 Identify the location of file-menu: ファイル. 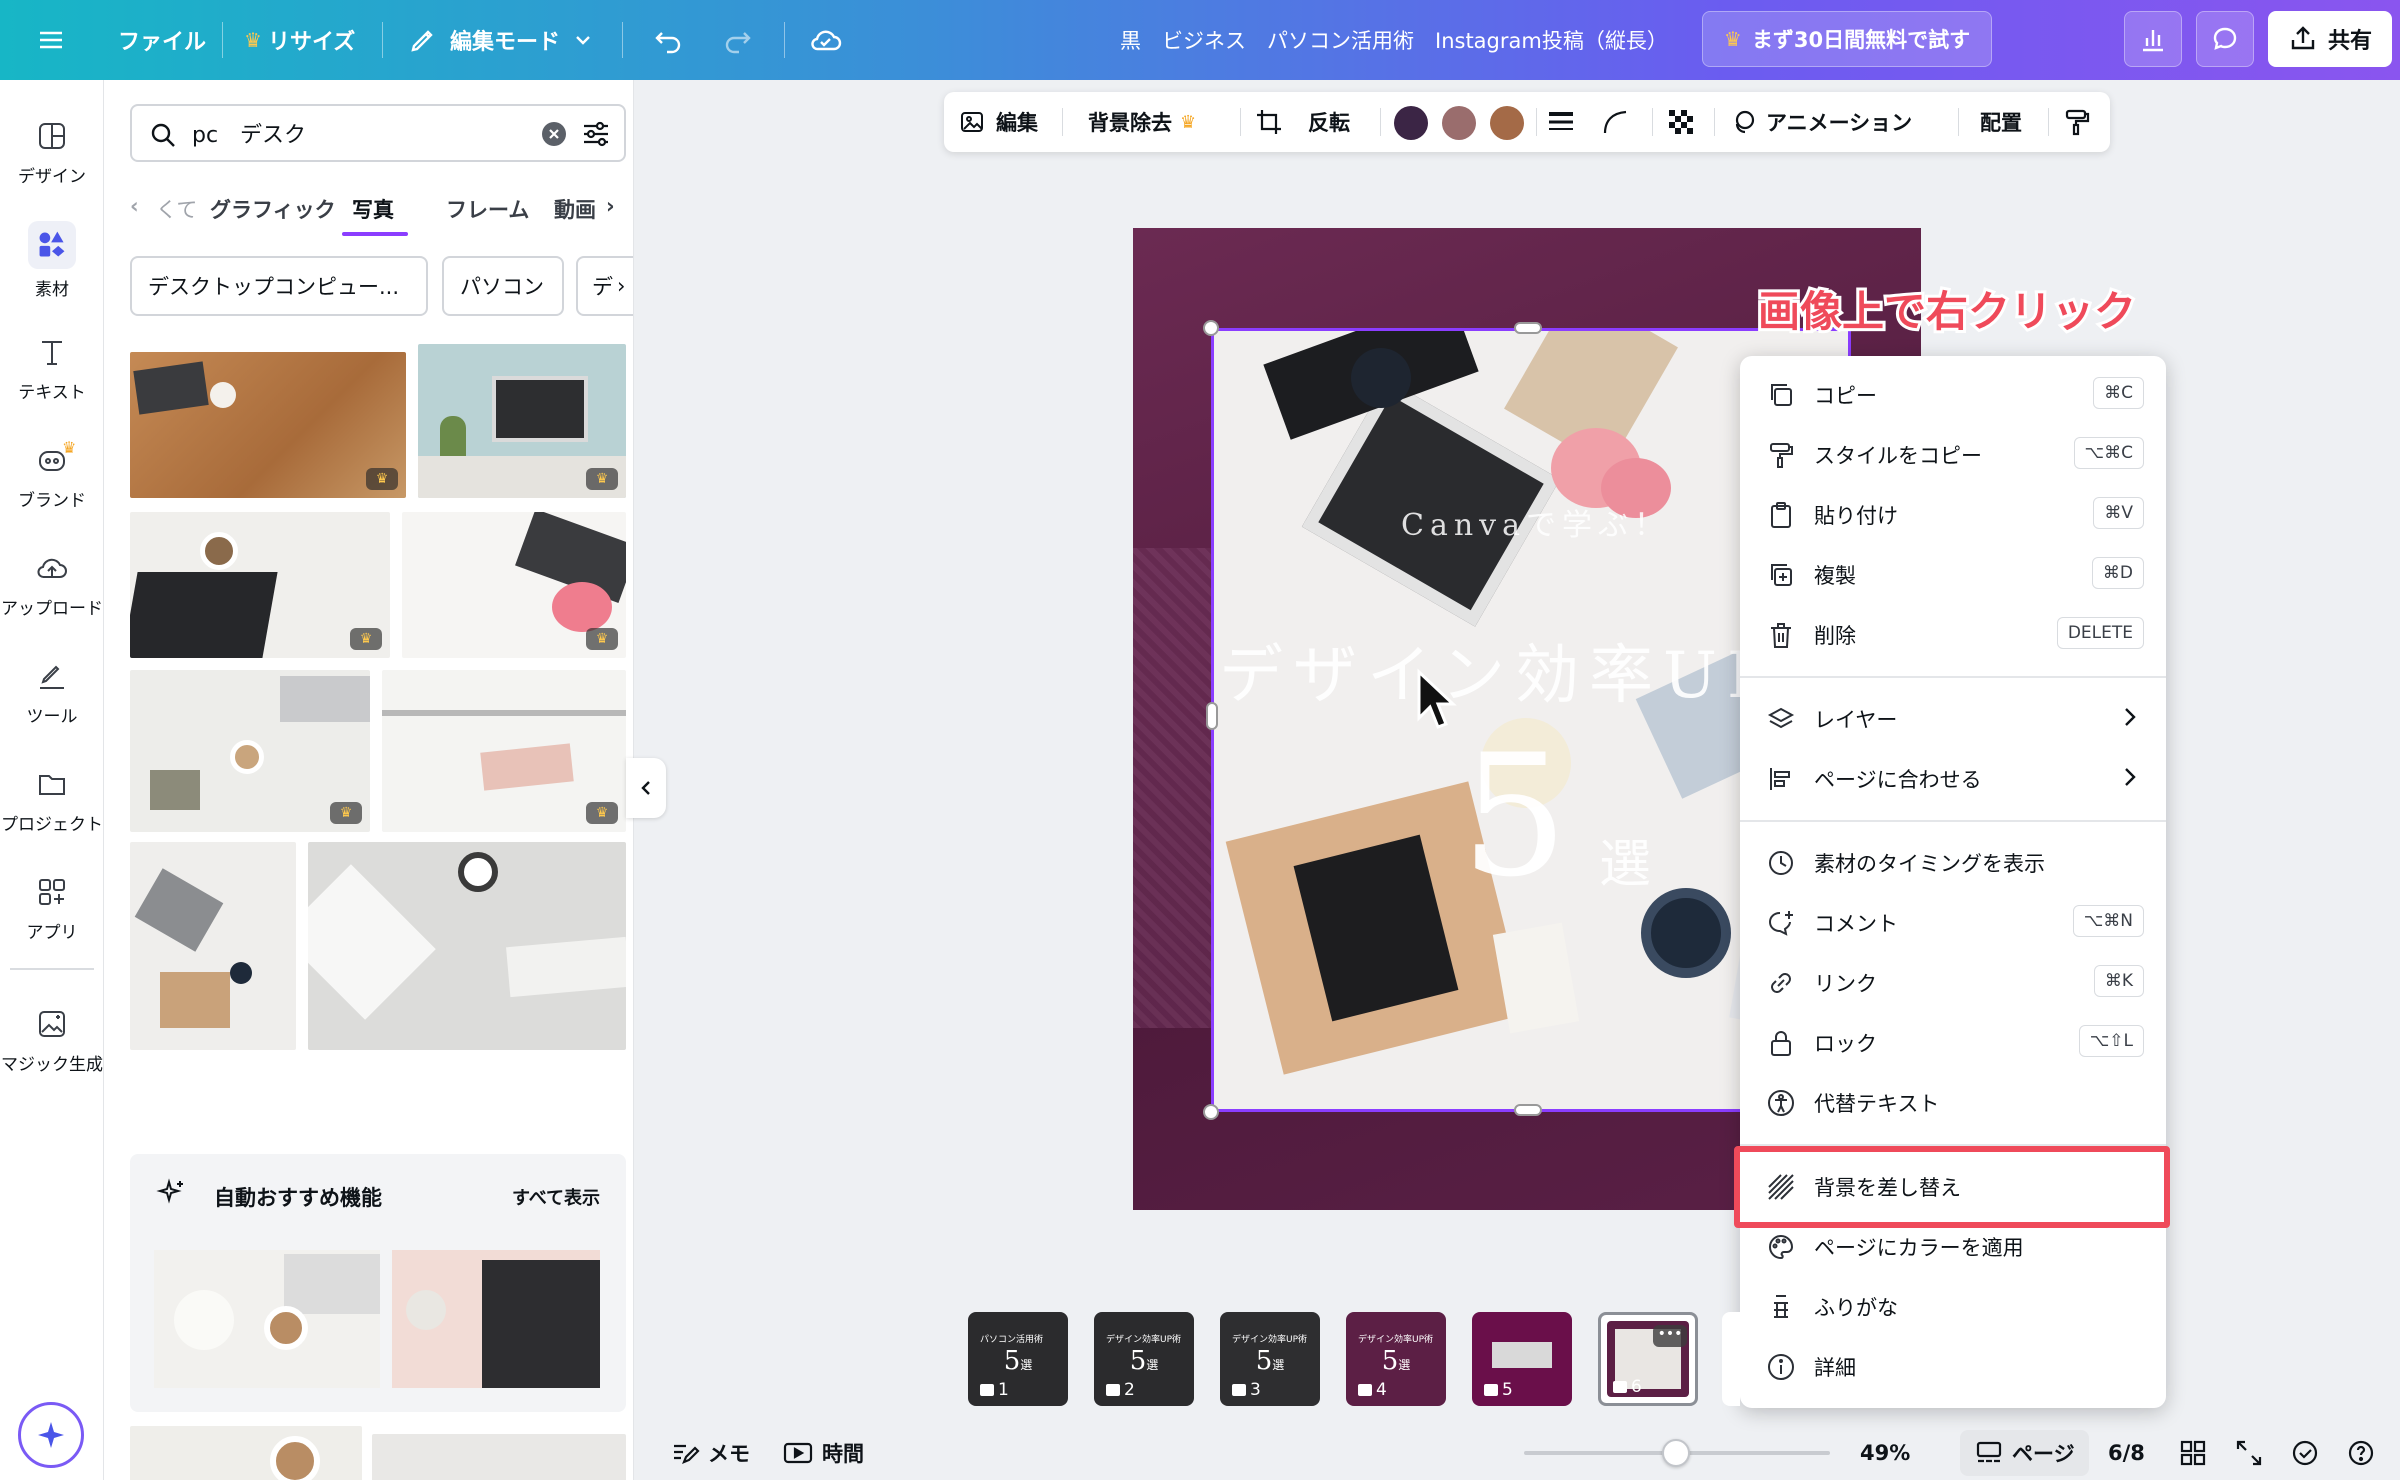
(162, 40).